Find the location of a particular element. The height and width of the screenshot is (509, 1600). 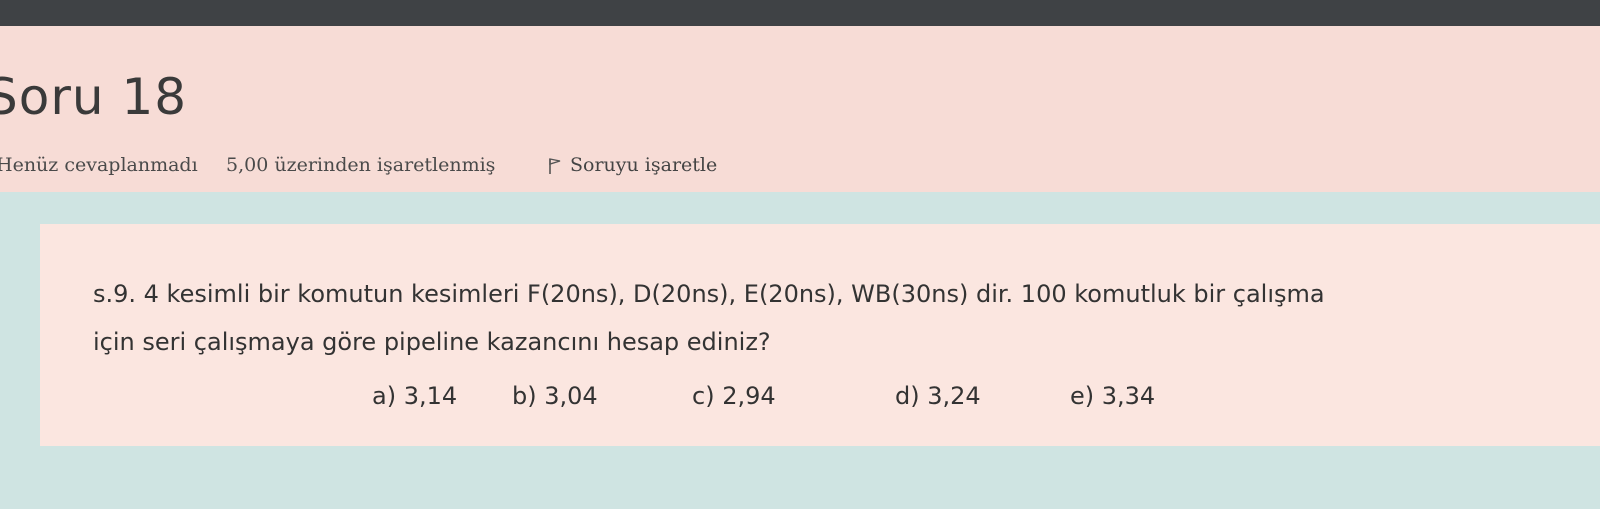

flag-question-link: Soruyu işaretle is located at coordinates (632, 165).